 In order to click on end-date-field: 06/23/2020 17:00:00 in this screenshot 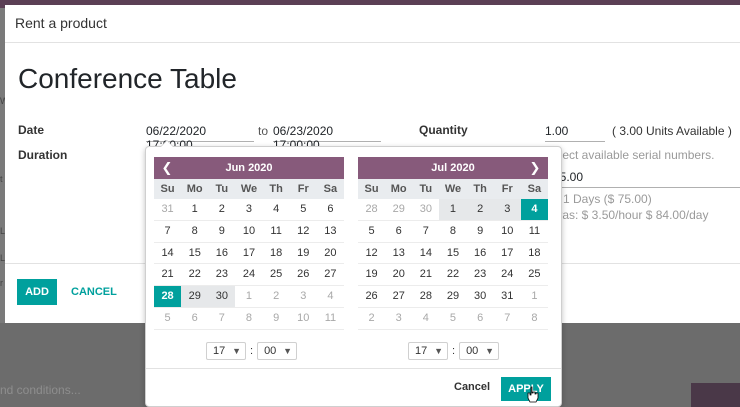, I will do `click(327, 138)`.